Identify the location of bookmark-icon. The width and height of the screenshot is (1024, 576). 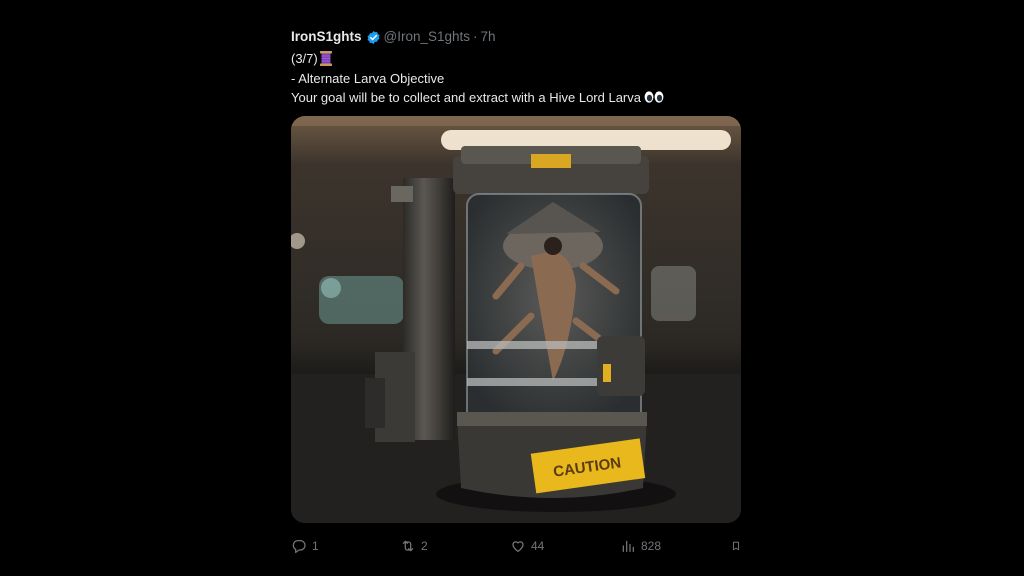
(736, 546).